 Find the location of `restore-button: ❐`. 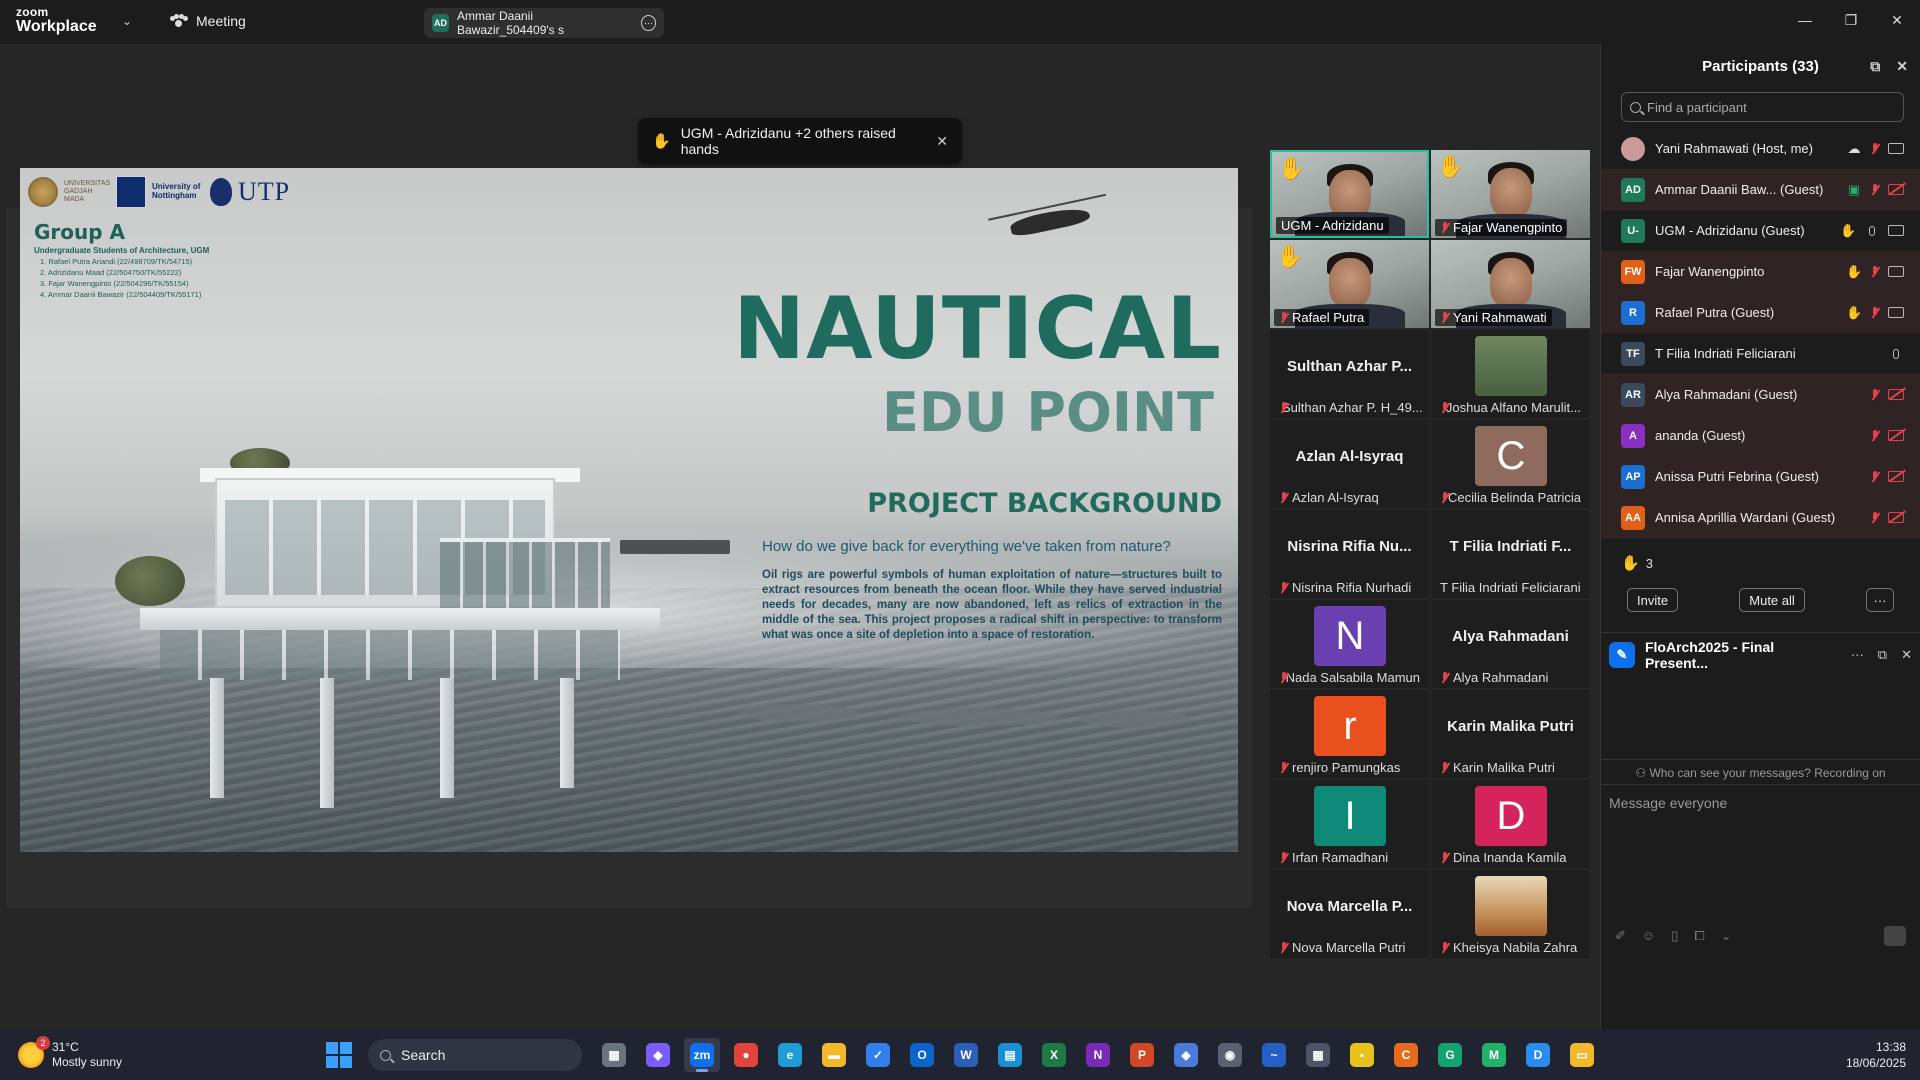

restore-button: ❐ is located at coordinates (1851, 20).